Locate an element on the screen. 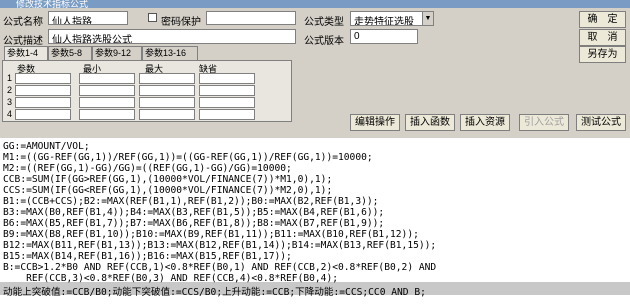 The width and height of the screenshot is (630, 305). version-input: 0 is located at coordinates (384, 36).